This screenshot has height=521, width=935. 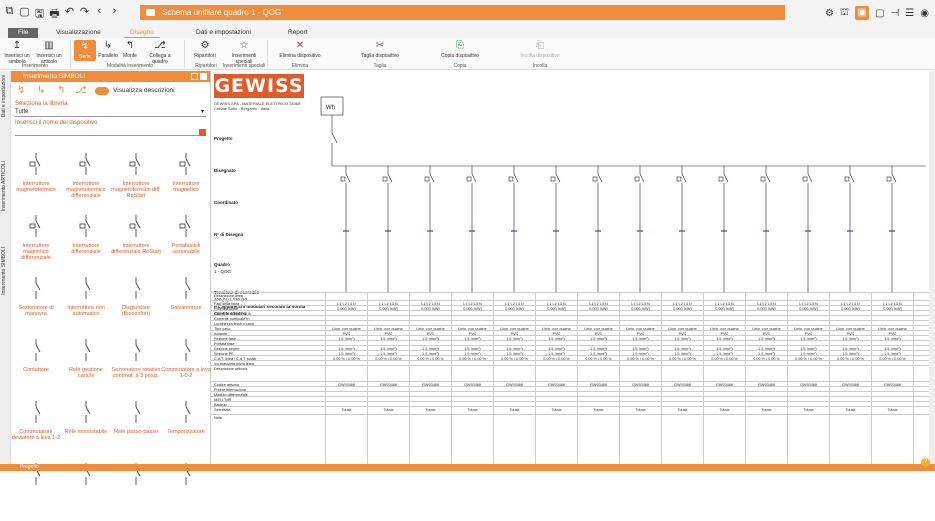 What do you see at coordinates (136, 366) in the screenshot?
I see `symbol-cell: Sezionatore rotativo commut. a 3 posiz.` at bounding box center [136, 366].